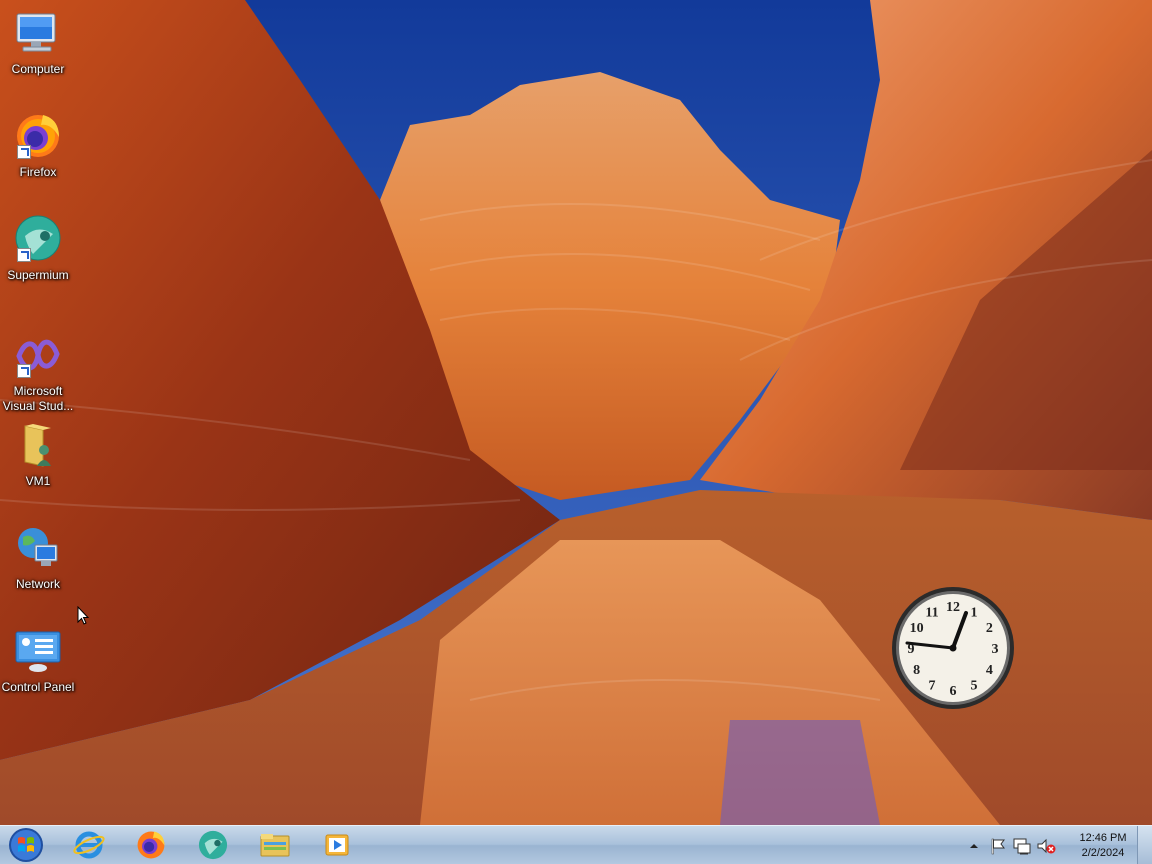 The width and height of the screenshot is (1152, 864). I want to click on taskbar-file-explorer, so click(275, 845).